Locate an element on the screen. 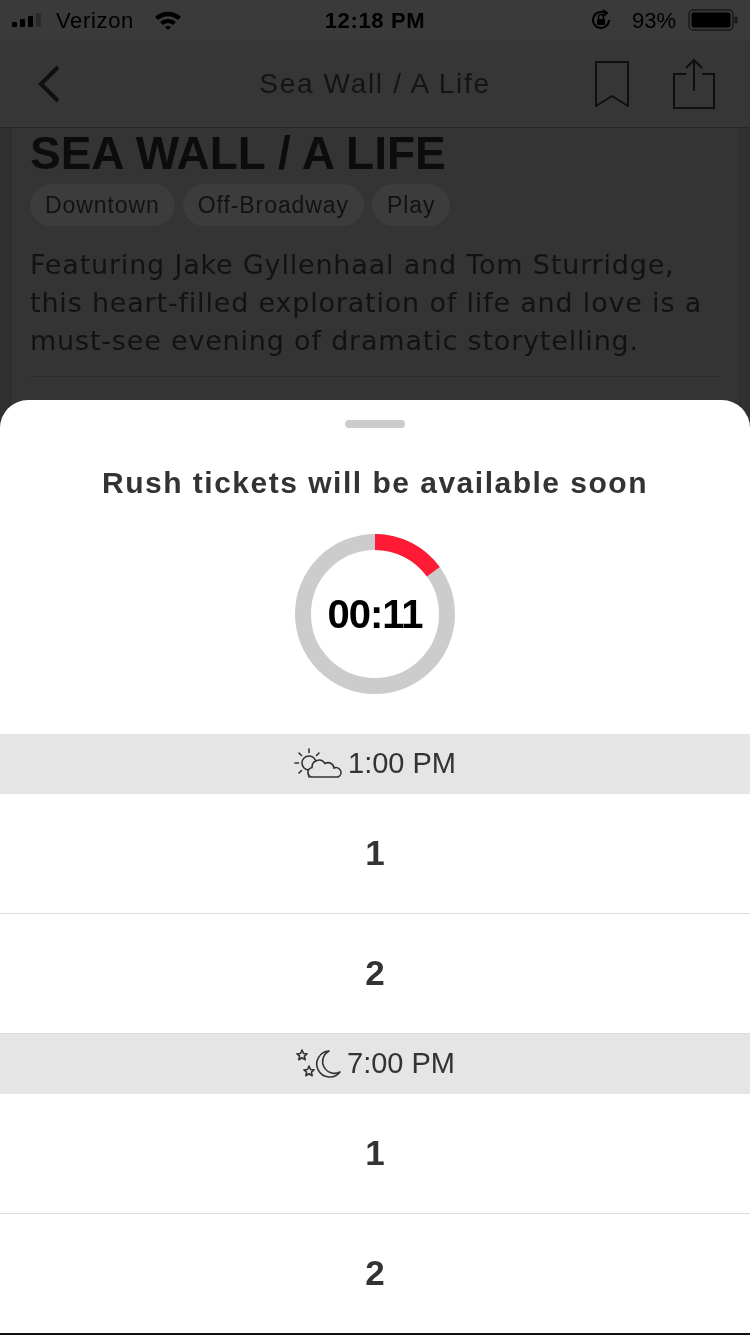 The height and width of the screenshot is (1335, 750). bookmark-button is located at coordinates (612, 83).